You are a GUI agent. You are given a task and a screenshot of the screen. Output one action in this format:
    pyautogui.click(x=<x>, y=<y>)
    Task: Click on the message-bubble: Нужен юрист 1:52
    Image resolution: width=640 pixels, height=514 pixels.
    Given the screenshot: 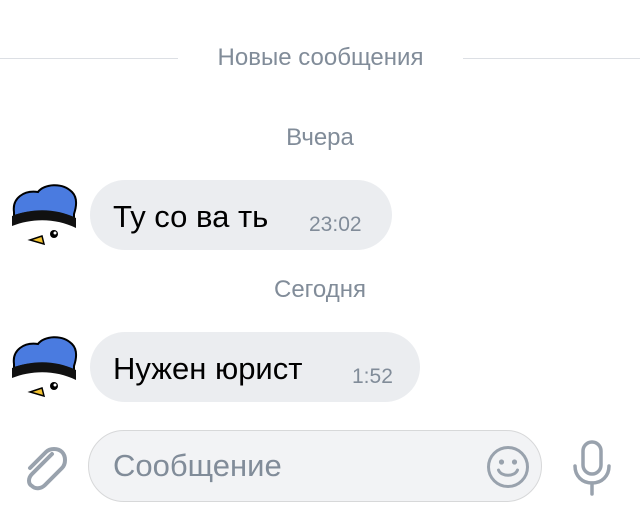 What is the action you would take?
    pyautogui.click(x=255, y=367)
    